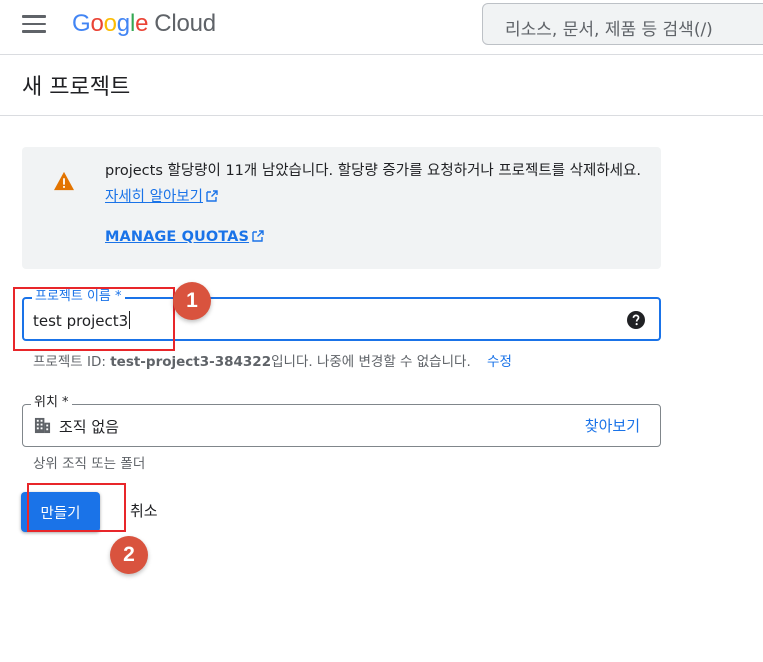  I want to click on help-icon, so click(636, 320).